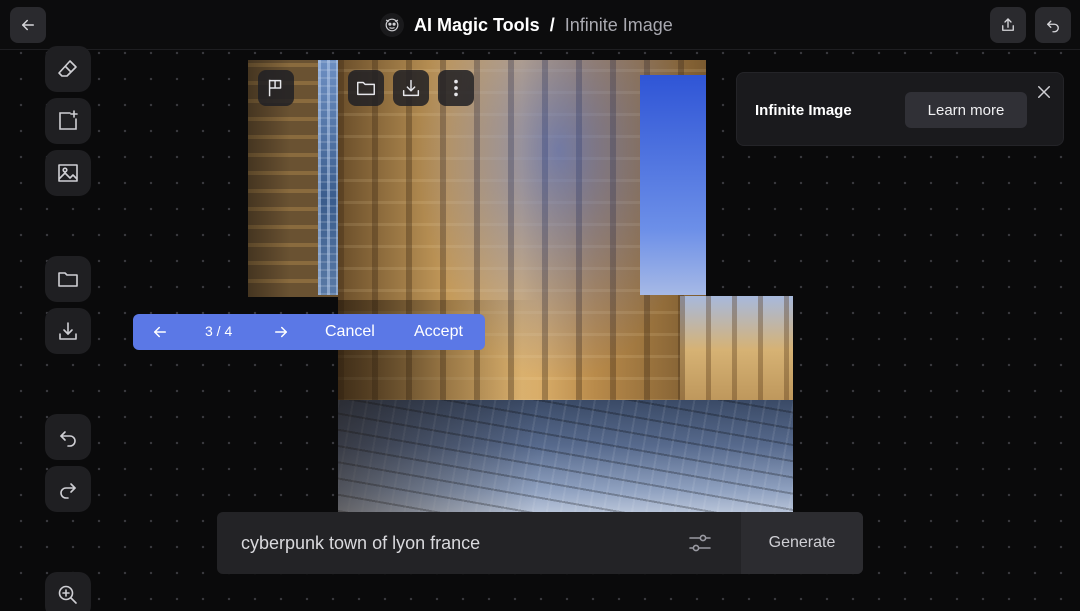  I want to click on accept-button: Accept, so click(438, 332).